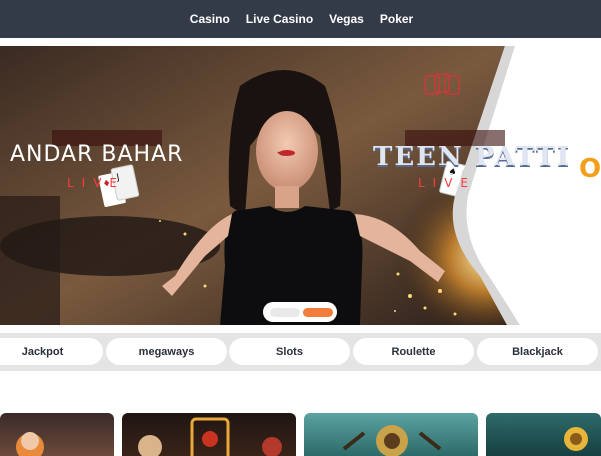 The height and width of the screenshot is (456, 601). What do you see at coordinates (96, 183) in the screenshot?
I see `andar-bahar-live-label: LIVE` at bounding box center [96, 183].